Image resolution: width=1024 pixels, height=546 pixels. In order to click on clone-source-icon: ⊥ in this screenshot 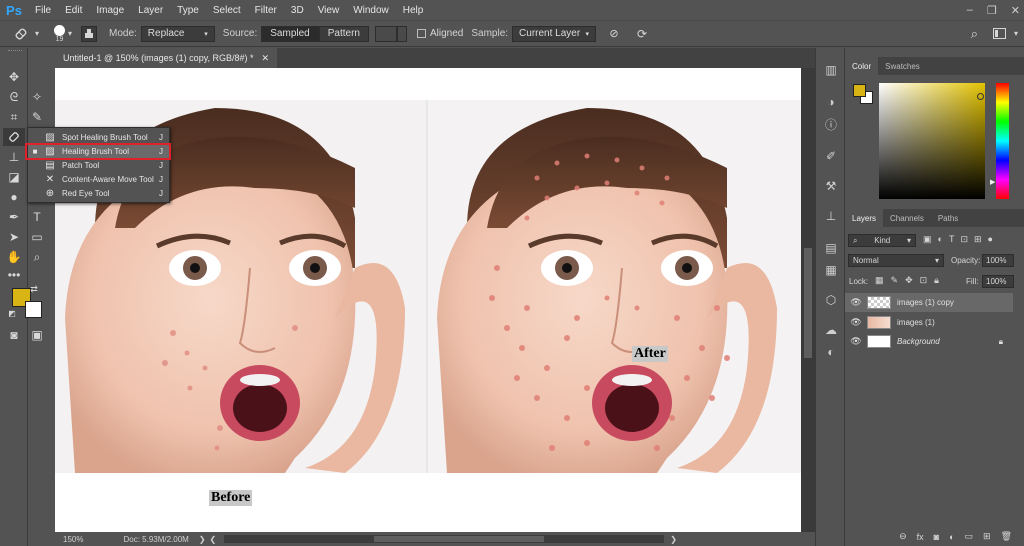, I will do `click(831, 216)`.